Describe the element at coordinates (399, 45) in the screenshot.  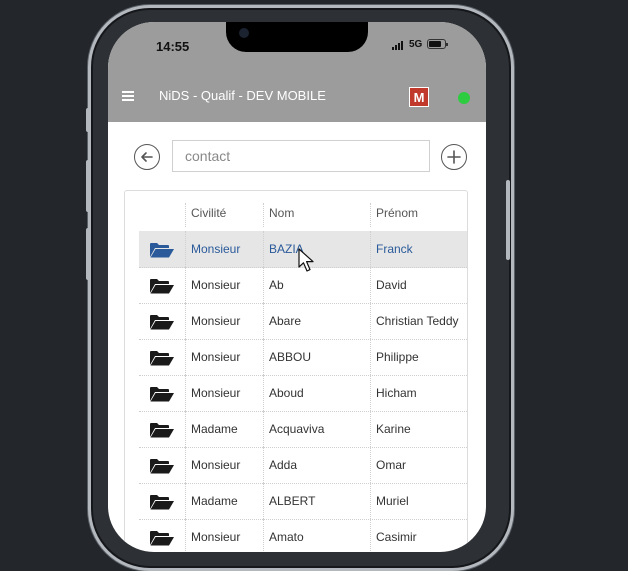
I see `signal-icon` at that location.